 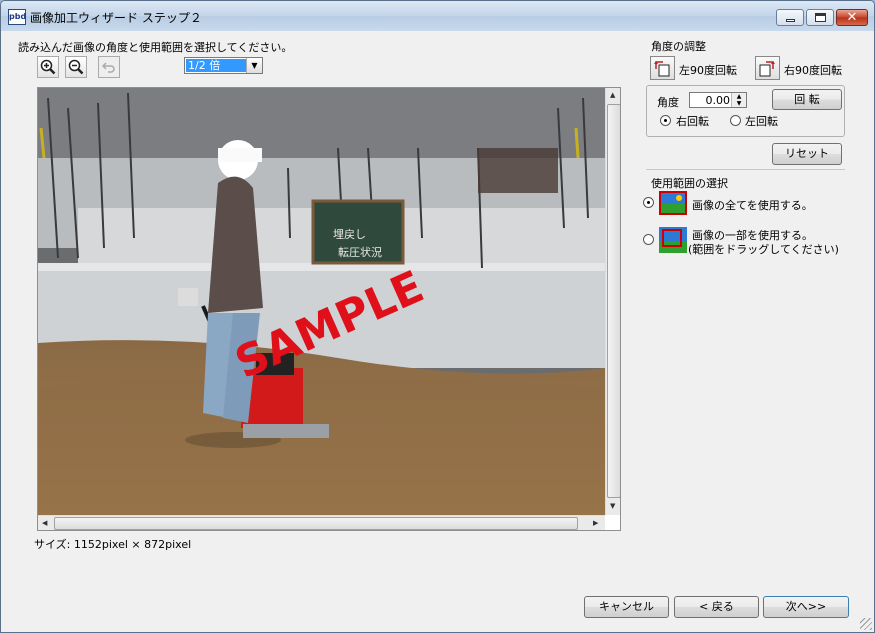 I want to click on close-icon: ✕, so click(x=852, y=17).